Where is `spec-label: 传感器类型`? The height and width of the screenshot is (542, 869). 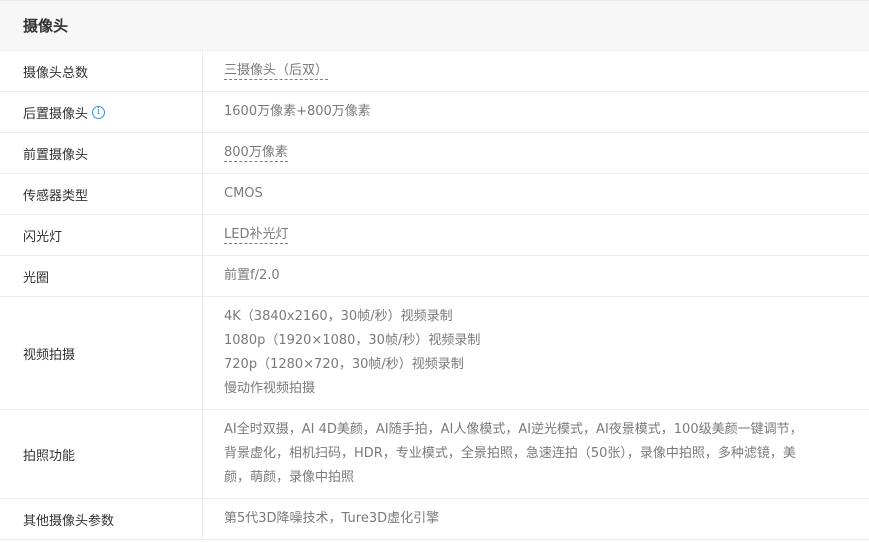 spec-label: 传感器类型 is located at coordinates (101, 194).